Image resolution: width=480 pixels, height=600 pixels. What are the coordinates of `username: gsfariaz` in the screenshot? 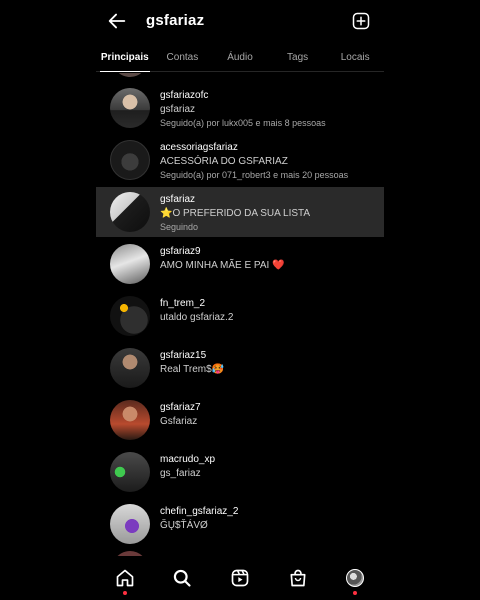 It's located at (178, 199).